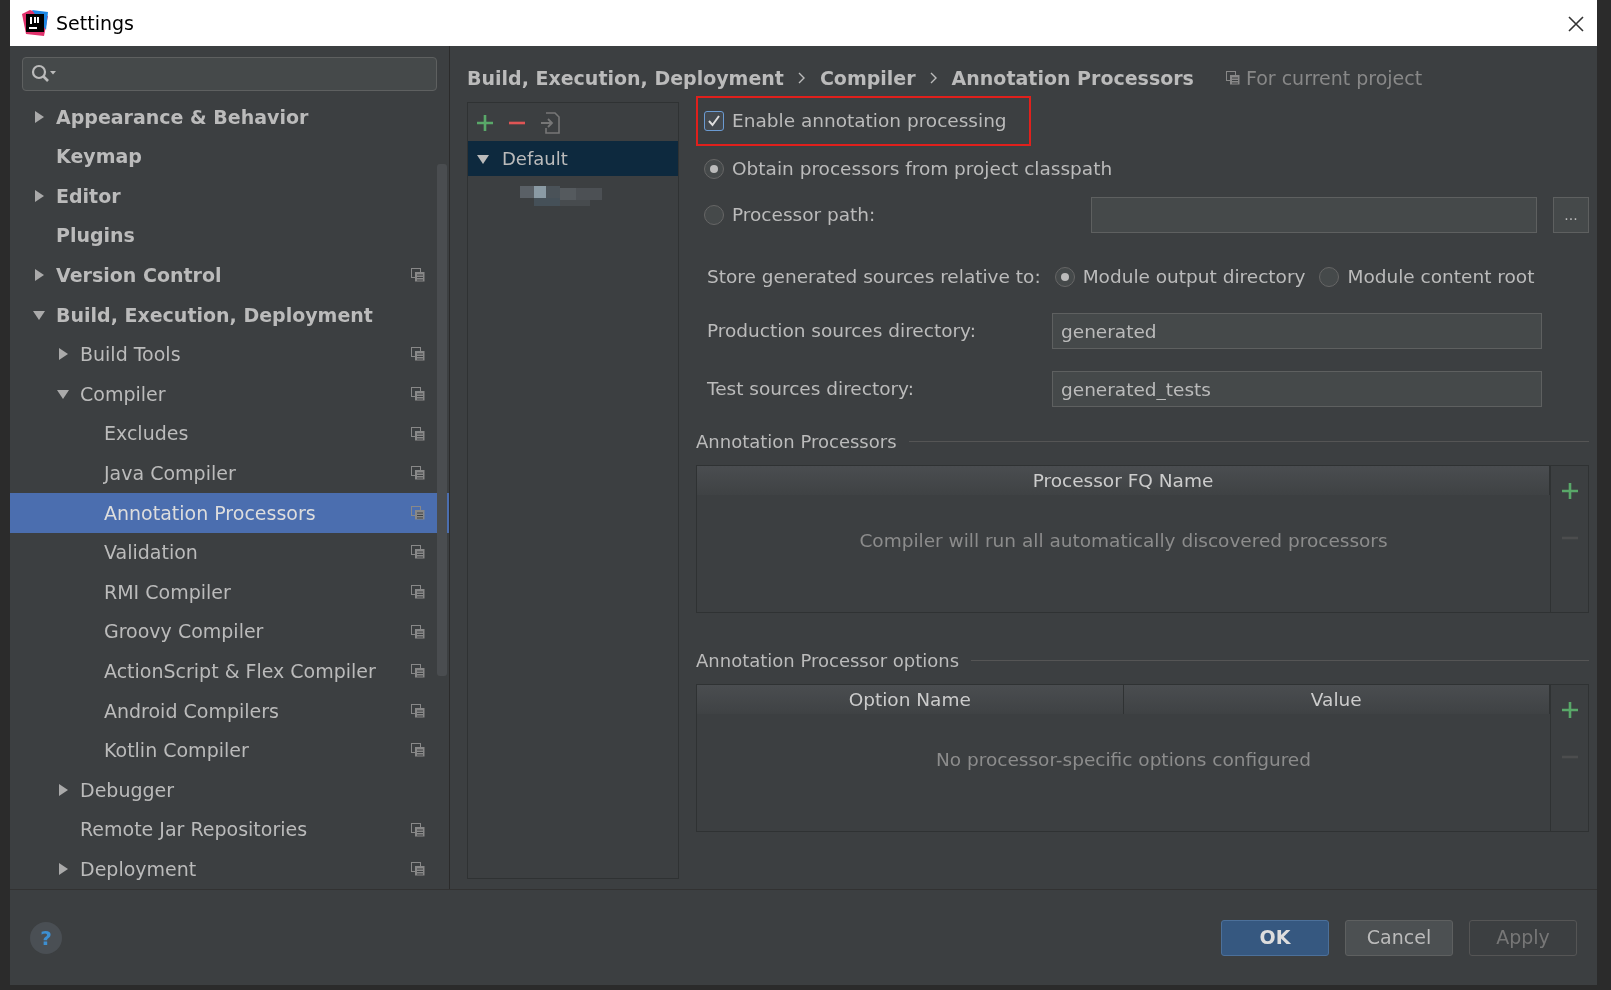  I want to click on radio-label: Processor path:, so click(804, 215).